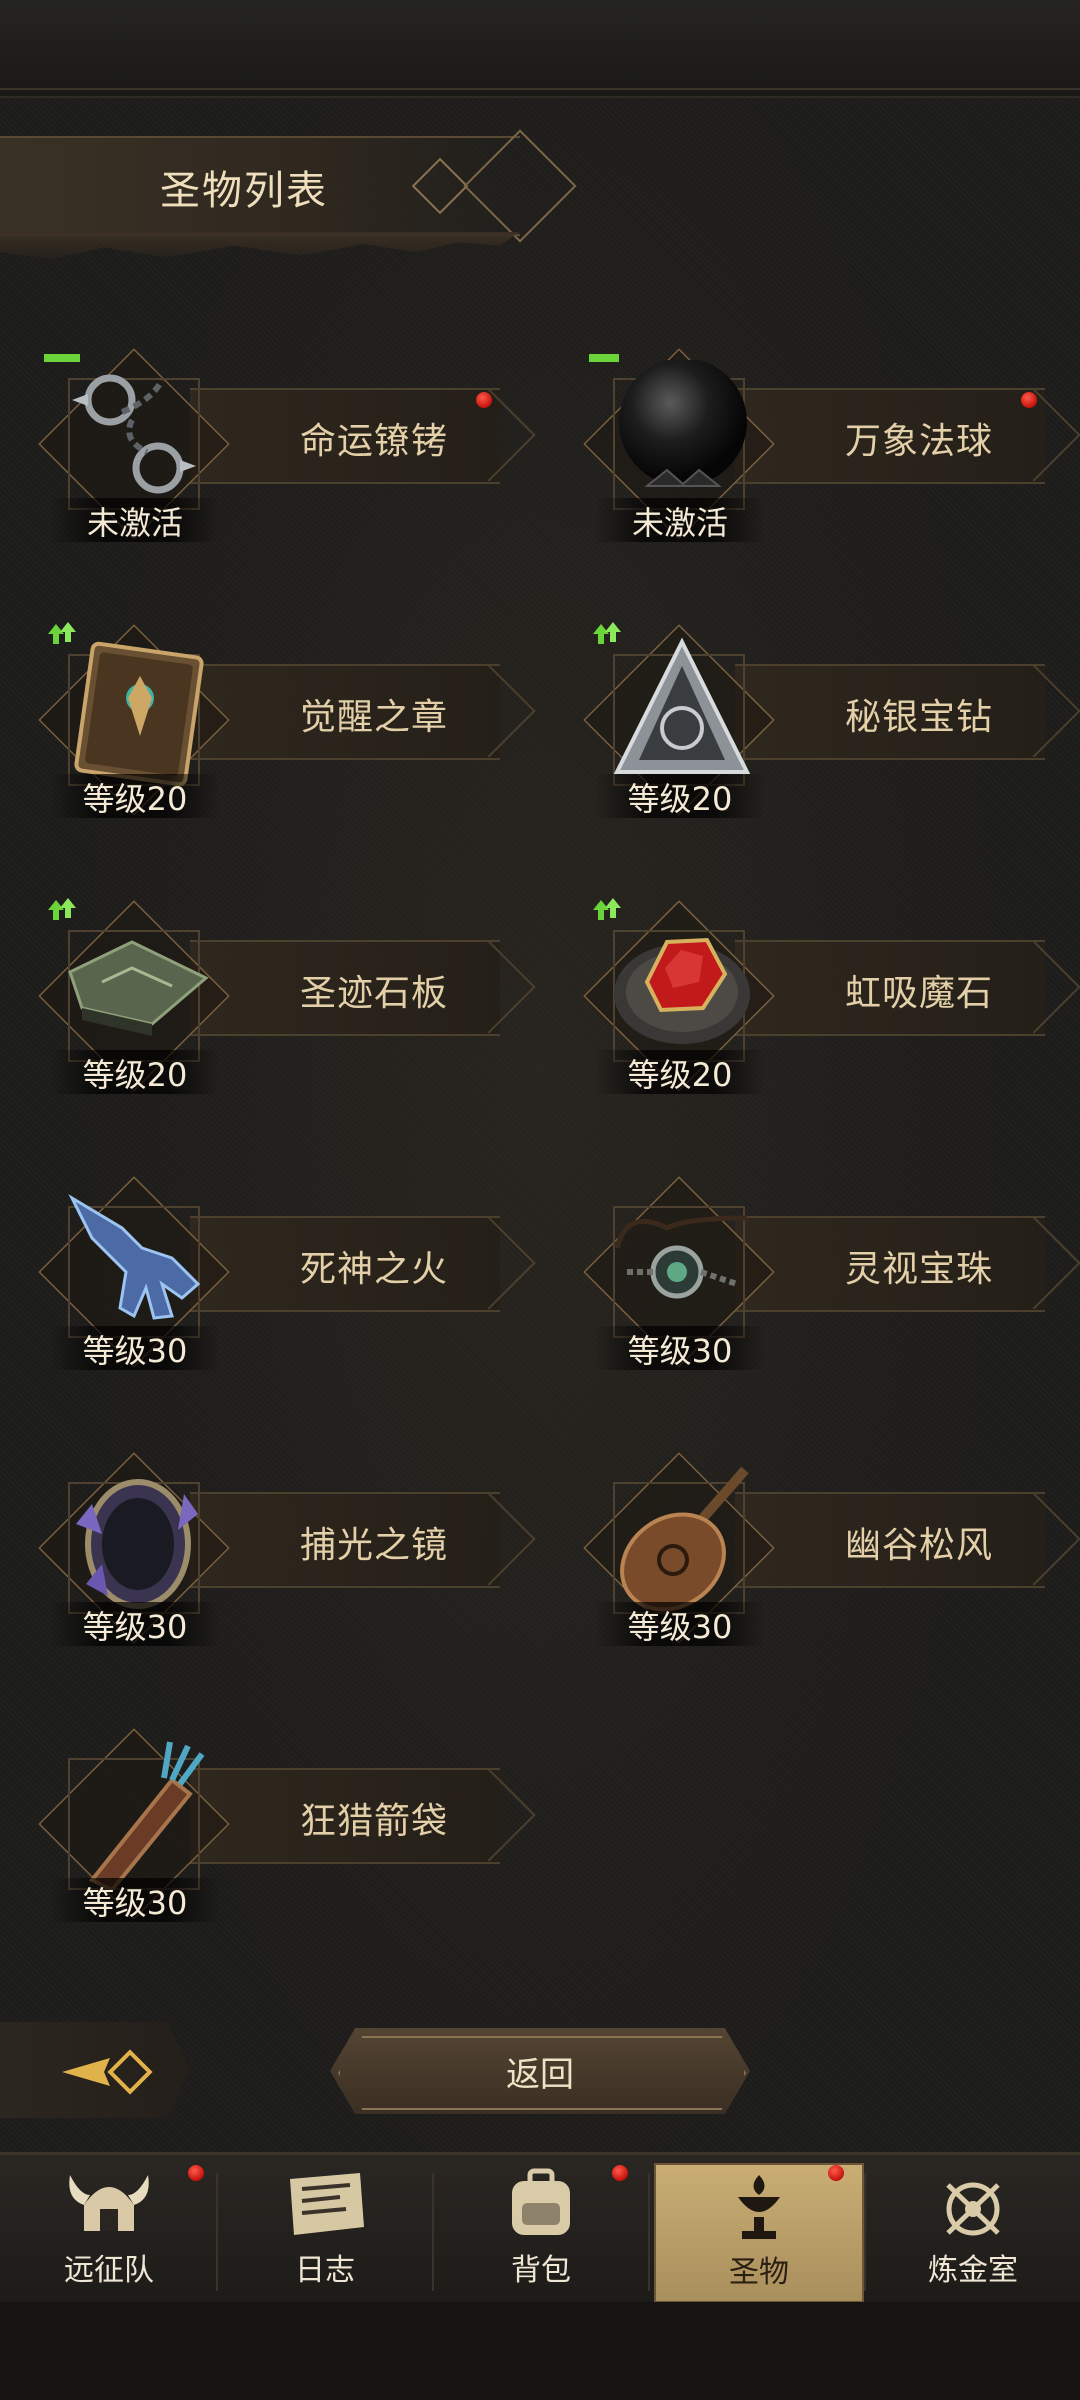 The width and height of the screenshot is (1080, 2400). What do you see at coordinates (682, 435) in the screenshot?
I see `dark-orb-icon` at bounding box center [682, 435].